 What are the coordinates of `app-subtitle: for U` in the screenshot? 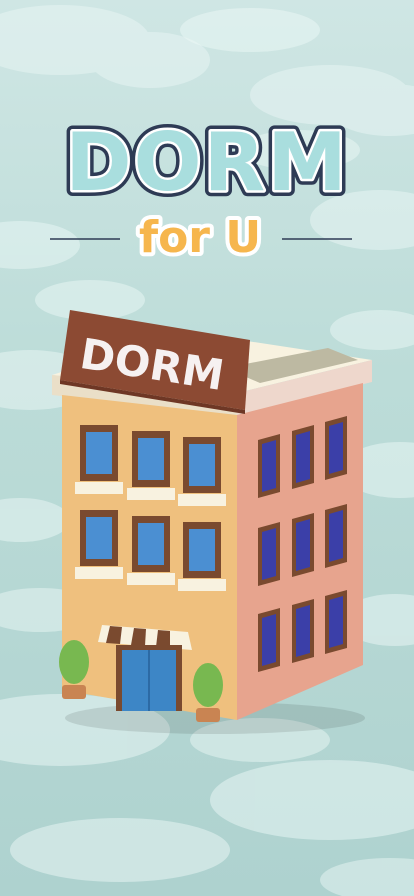 It's located at (200, 237).